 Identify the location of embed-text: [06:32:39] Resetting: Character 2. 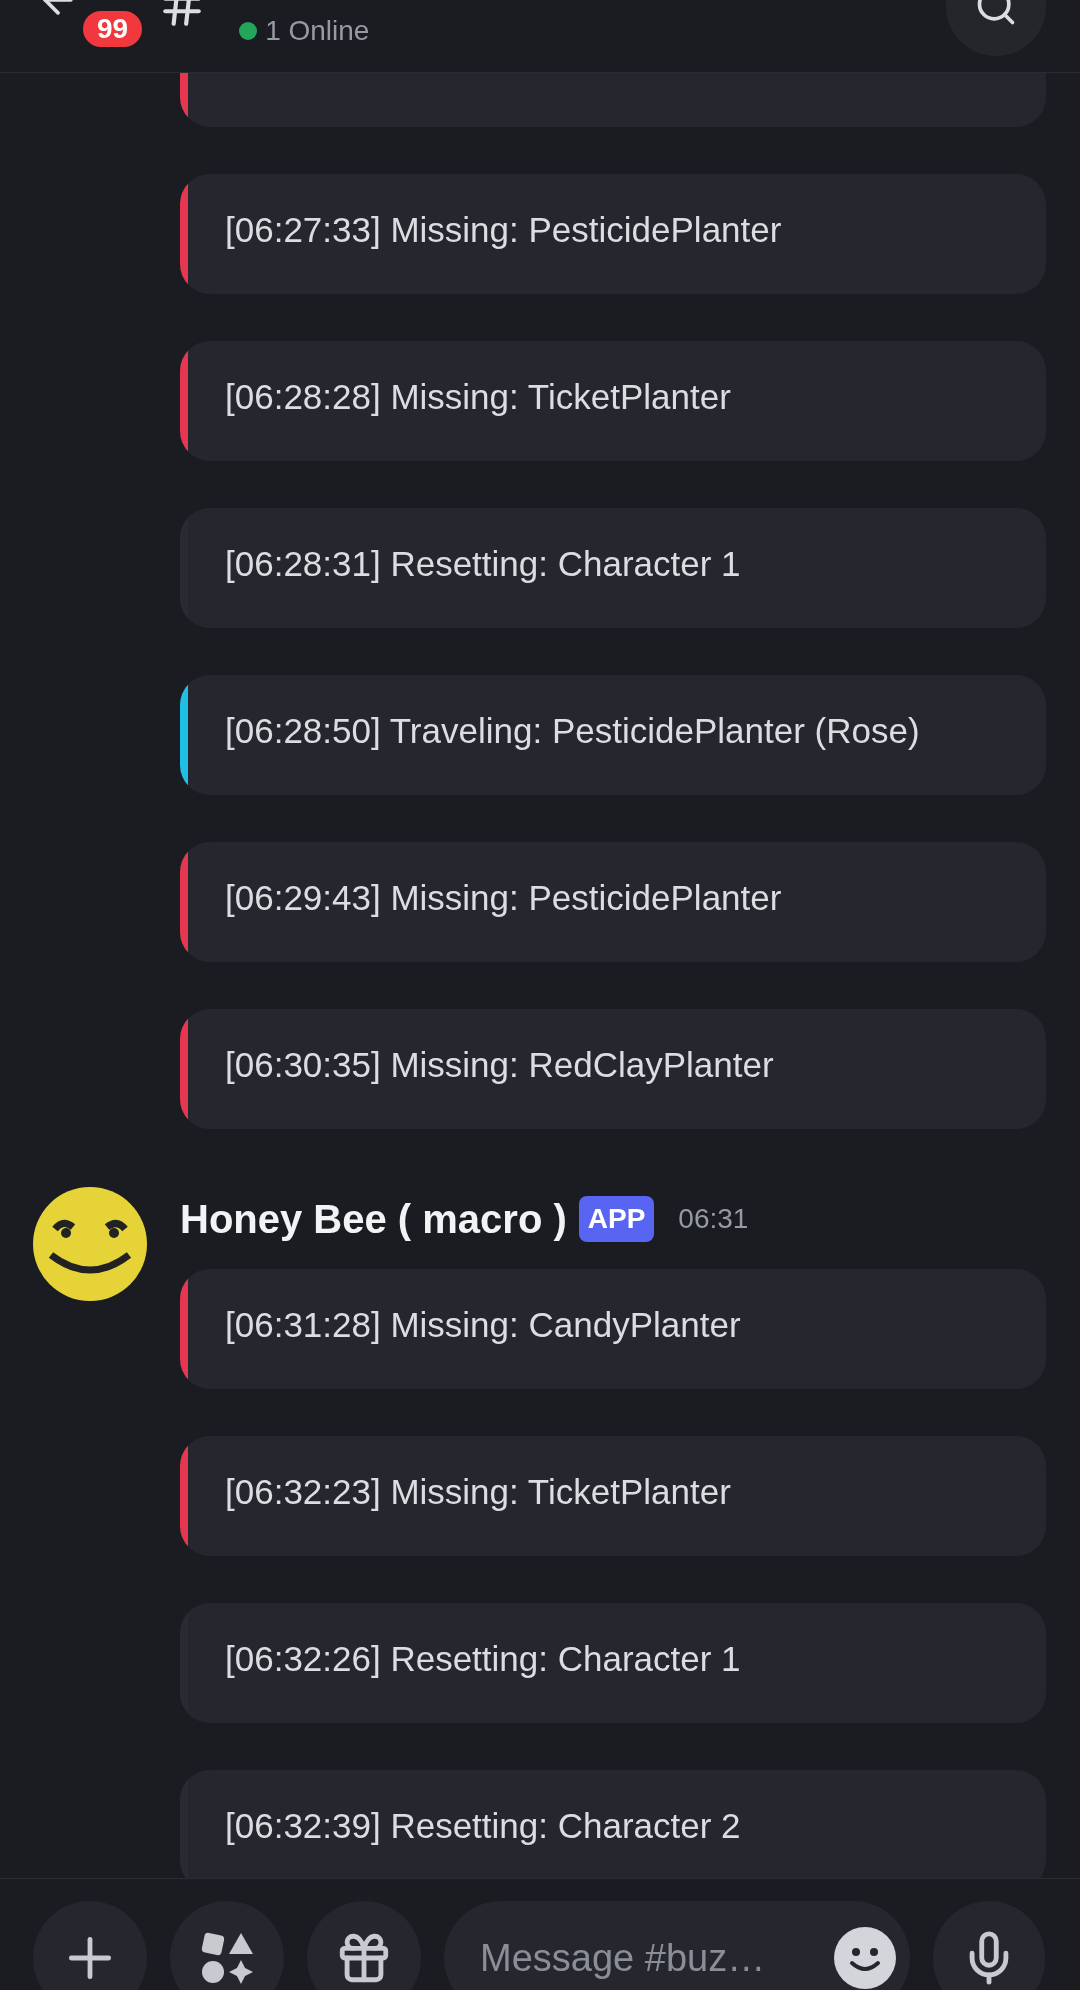
(483, 1825).